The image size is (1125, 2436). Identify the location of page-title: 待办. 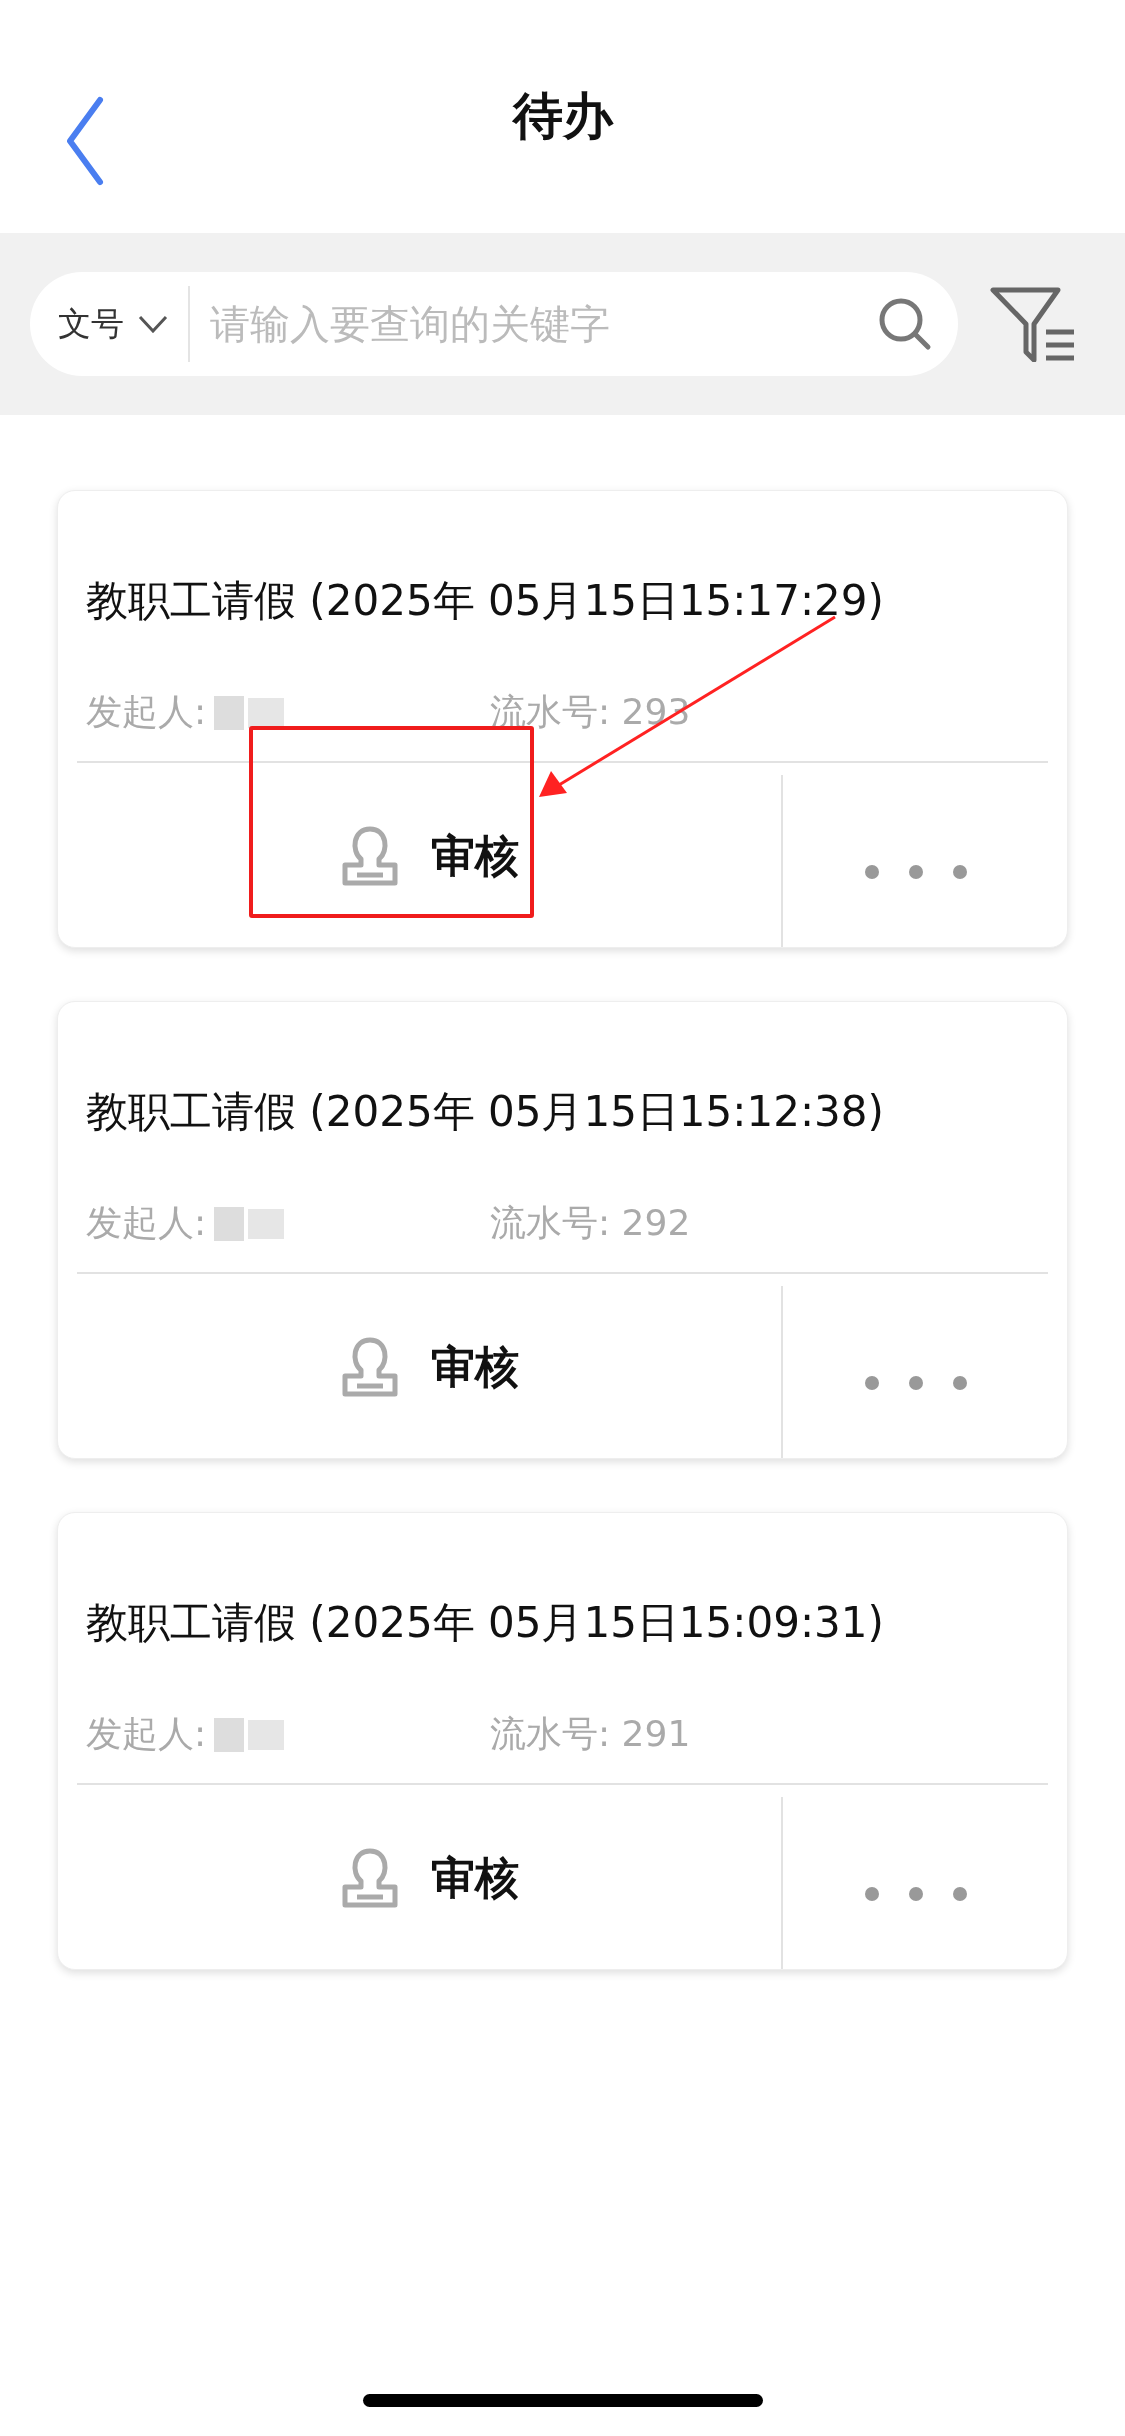
(562, 116).